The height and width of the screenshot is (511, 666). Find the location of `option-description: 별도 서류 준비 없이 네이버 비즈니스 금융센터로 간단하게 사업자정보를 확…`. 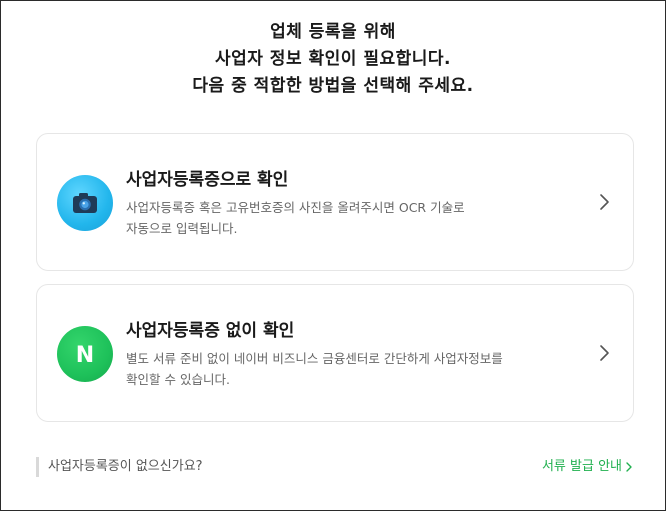

option-description: 별도 서류 준비 없이 네이버 비즈니스 금융센터로 간단하게 사업자정보를 확… is located at coordinates (361, 369).